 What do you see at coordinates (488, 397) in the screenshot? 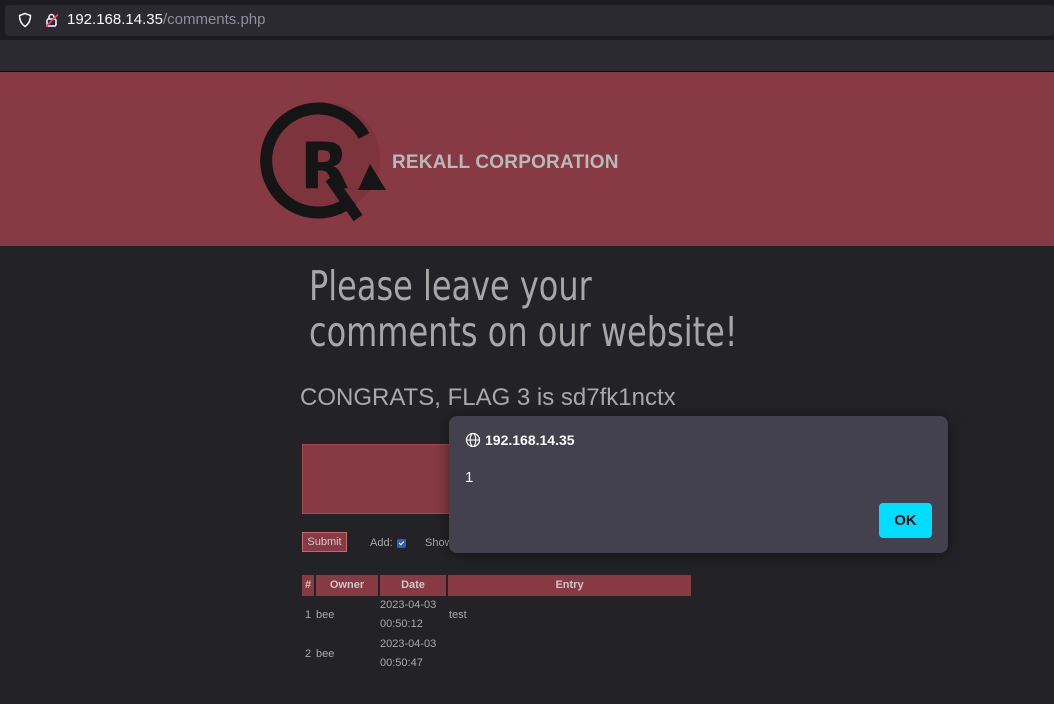
I see `flag-message: CONGRATS, FLAG 3 is sd7fk1nctx` at bounding box center [488, 397].